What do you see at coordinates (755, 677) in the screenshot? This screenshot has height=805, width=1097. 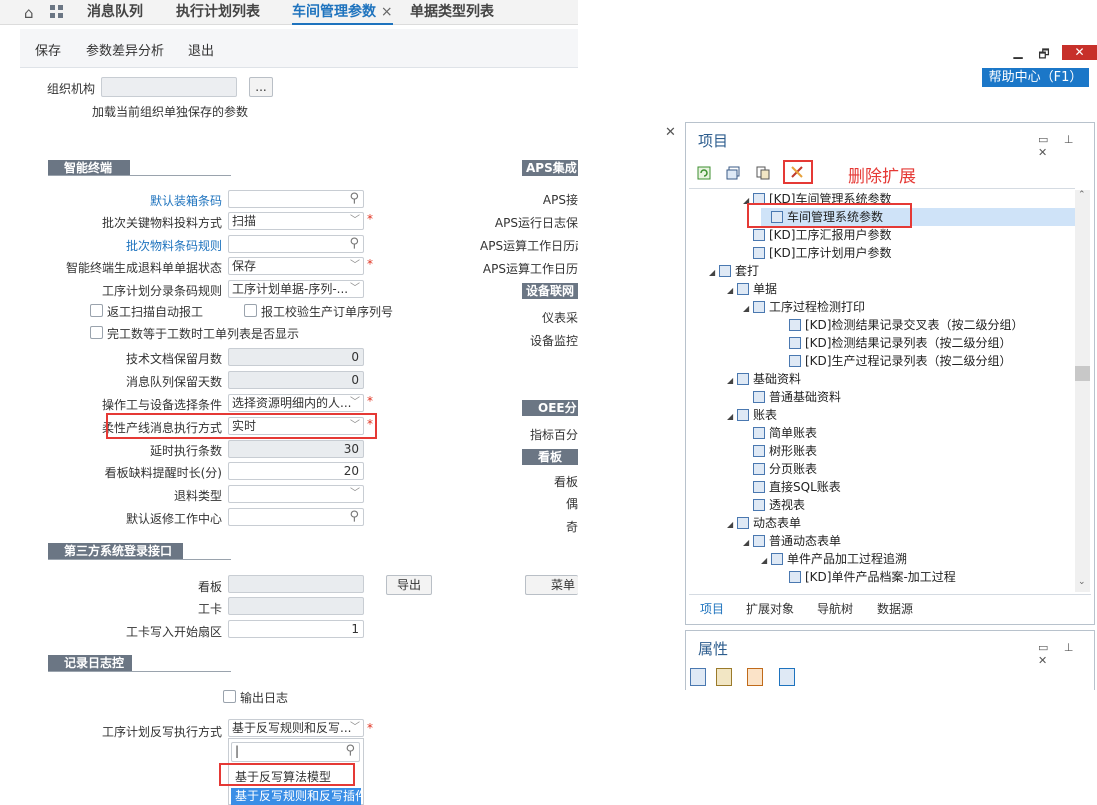 I see `edit-icon` at bounding box center [755, 677].